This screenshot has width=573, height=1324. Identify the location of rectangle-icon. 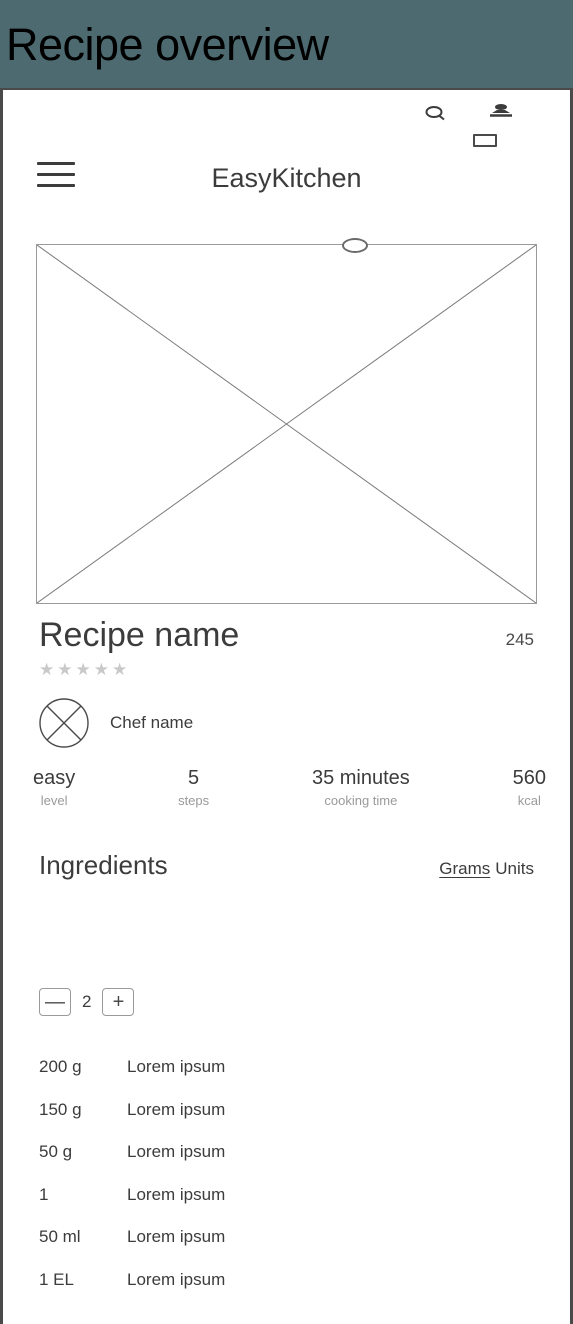
(485, 140).